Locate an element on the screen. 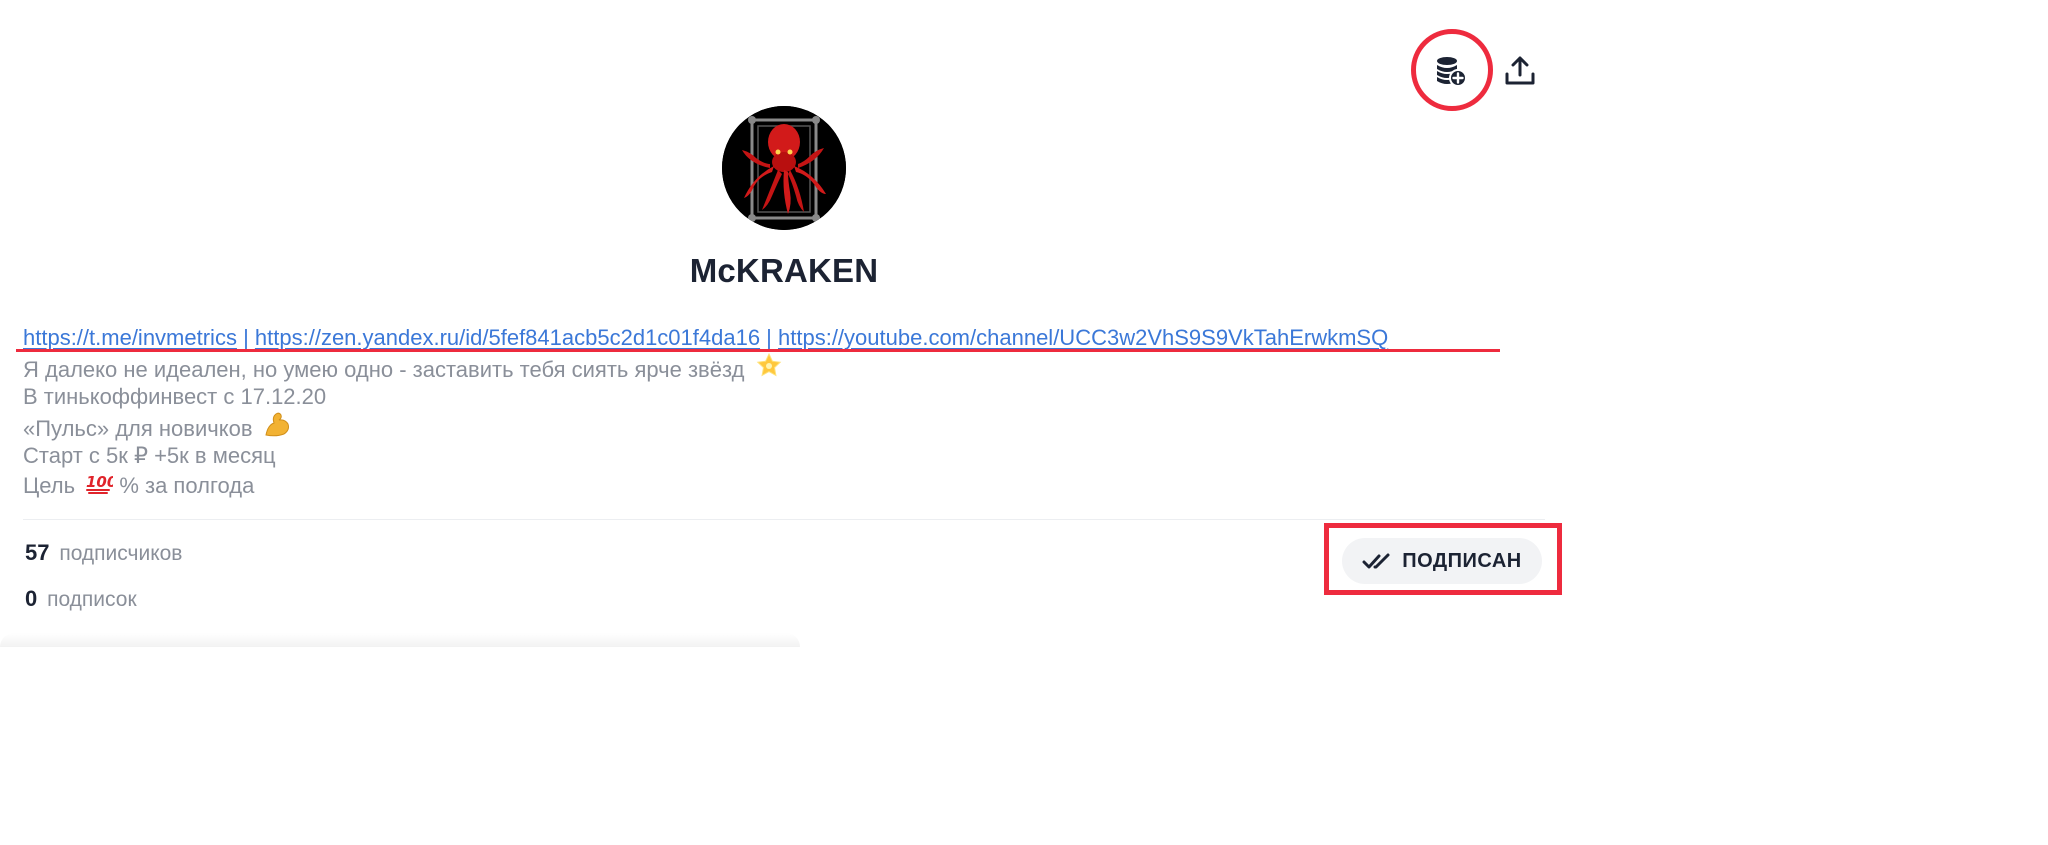  following-label: подписок is located at coordinates (92, 599).